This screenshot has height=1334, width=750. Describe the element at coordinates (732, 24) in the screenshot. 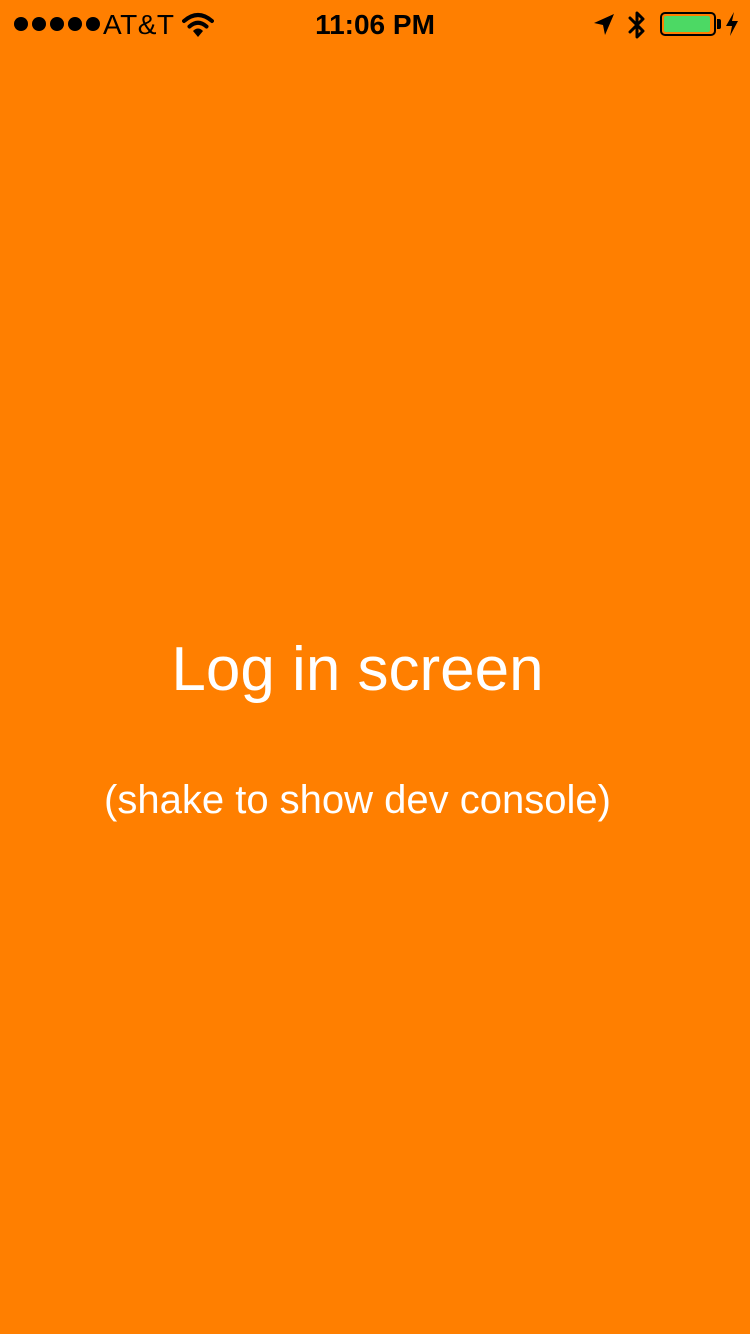

I see `charging-bolt-icon` at that location.